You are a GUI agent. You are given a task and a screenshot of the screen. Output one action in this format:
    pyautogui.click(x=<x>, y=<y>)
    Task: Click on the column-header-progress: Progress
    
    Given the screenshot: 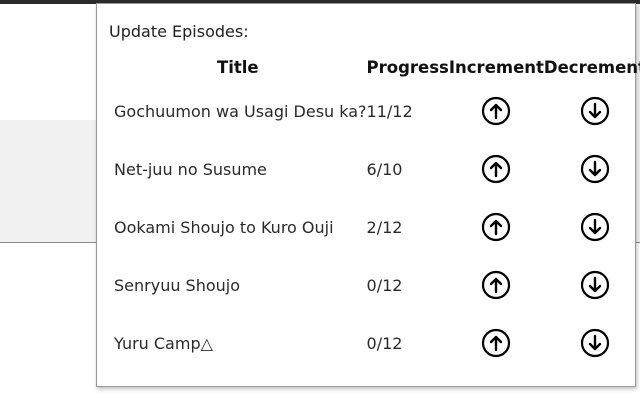 What is the action you would take?
    pyautogui.click(x=407, y=67)
    